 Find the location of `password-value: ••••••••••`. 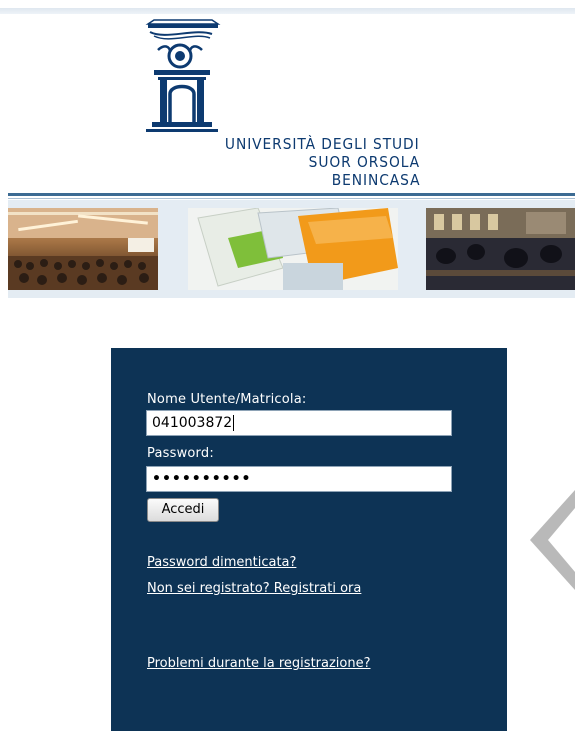

password-value: •••••••••• is located at coordinates (202, 479).